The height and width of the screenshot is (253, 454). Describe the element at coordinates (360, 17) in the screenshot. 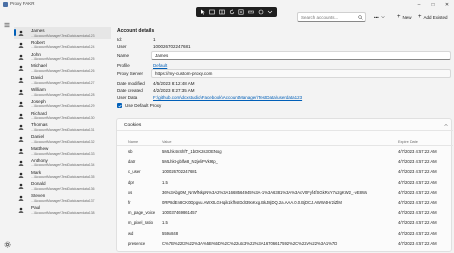

I see `search-icon` at that location.